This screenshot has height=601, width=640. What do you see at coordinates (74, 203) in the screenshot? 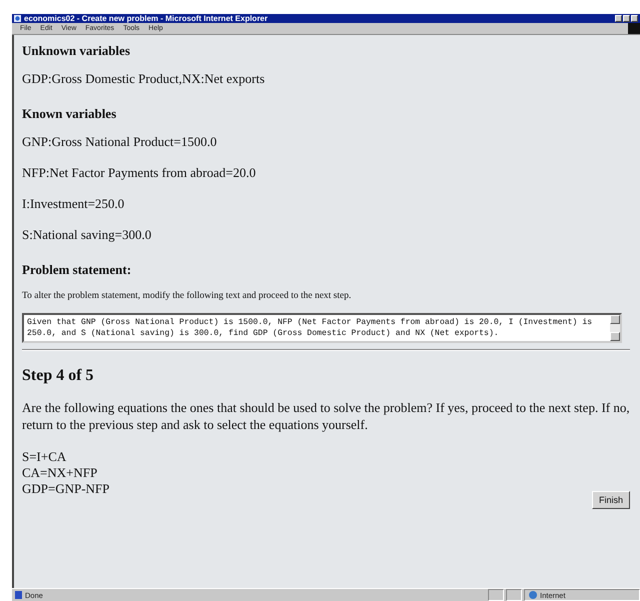
I see `variable-text: I:Investment=250.0` at bounding box center [74, 203].